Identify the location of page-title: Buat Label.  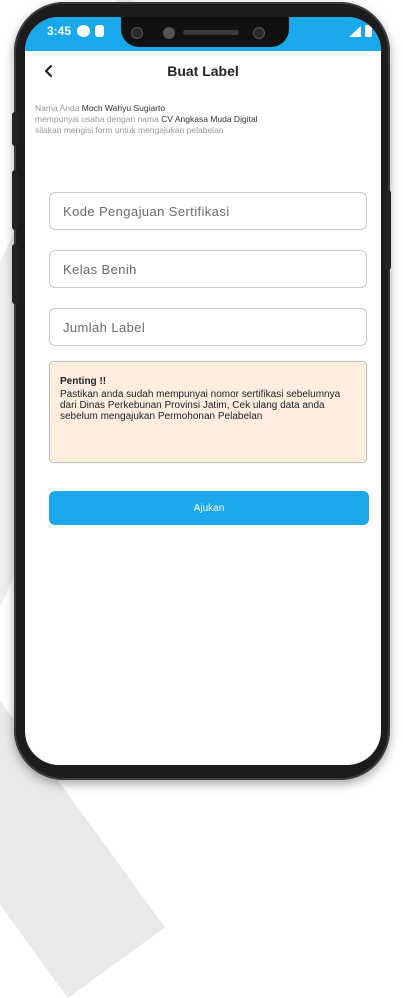
(203, 71).